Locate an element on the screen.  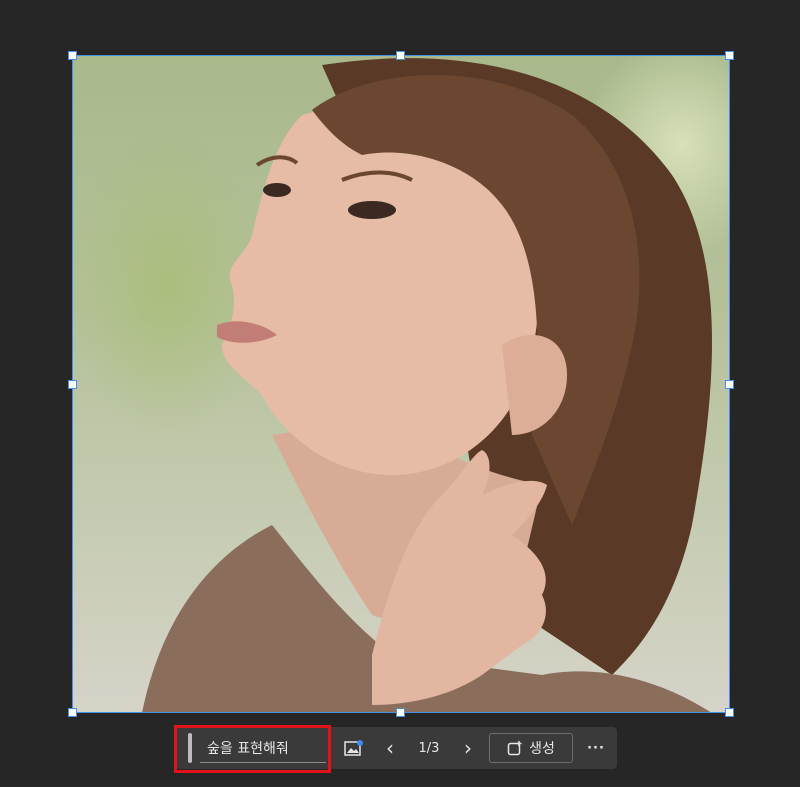
prompt-highlight is located at coordinates (252, 749).